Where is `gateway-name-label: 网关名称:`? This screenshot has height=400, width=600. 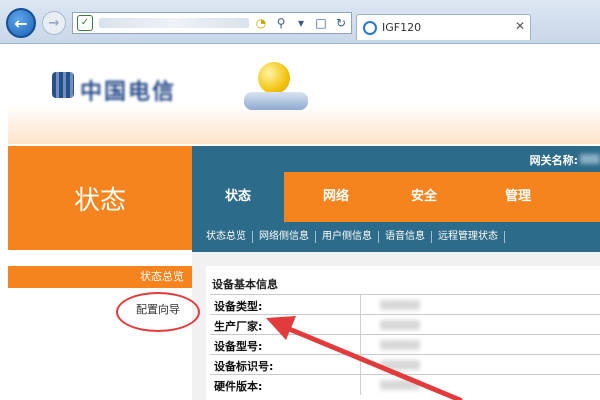
gateway-name-label: 网关名称: is located at coordinates (553, 160).